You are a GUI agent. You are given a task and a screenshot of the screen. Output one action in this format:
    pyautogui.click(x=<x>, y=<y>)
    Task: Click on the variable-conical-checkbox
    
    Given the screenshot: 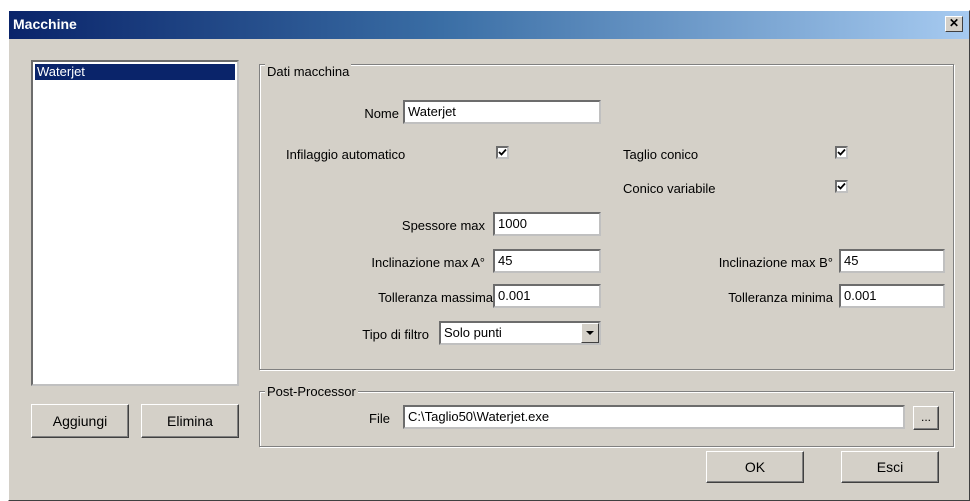 What is the action you would take?
    pyautogui.click(x=841, y=186)
    